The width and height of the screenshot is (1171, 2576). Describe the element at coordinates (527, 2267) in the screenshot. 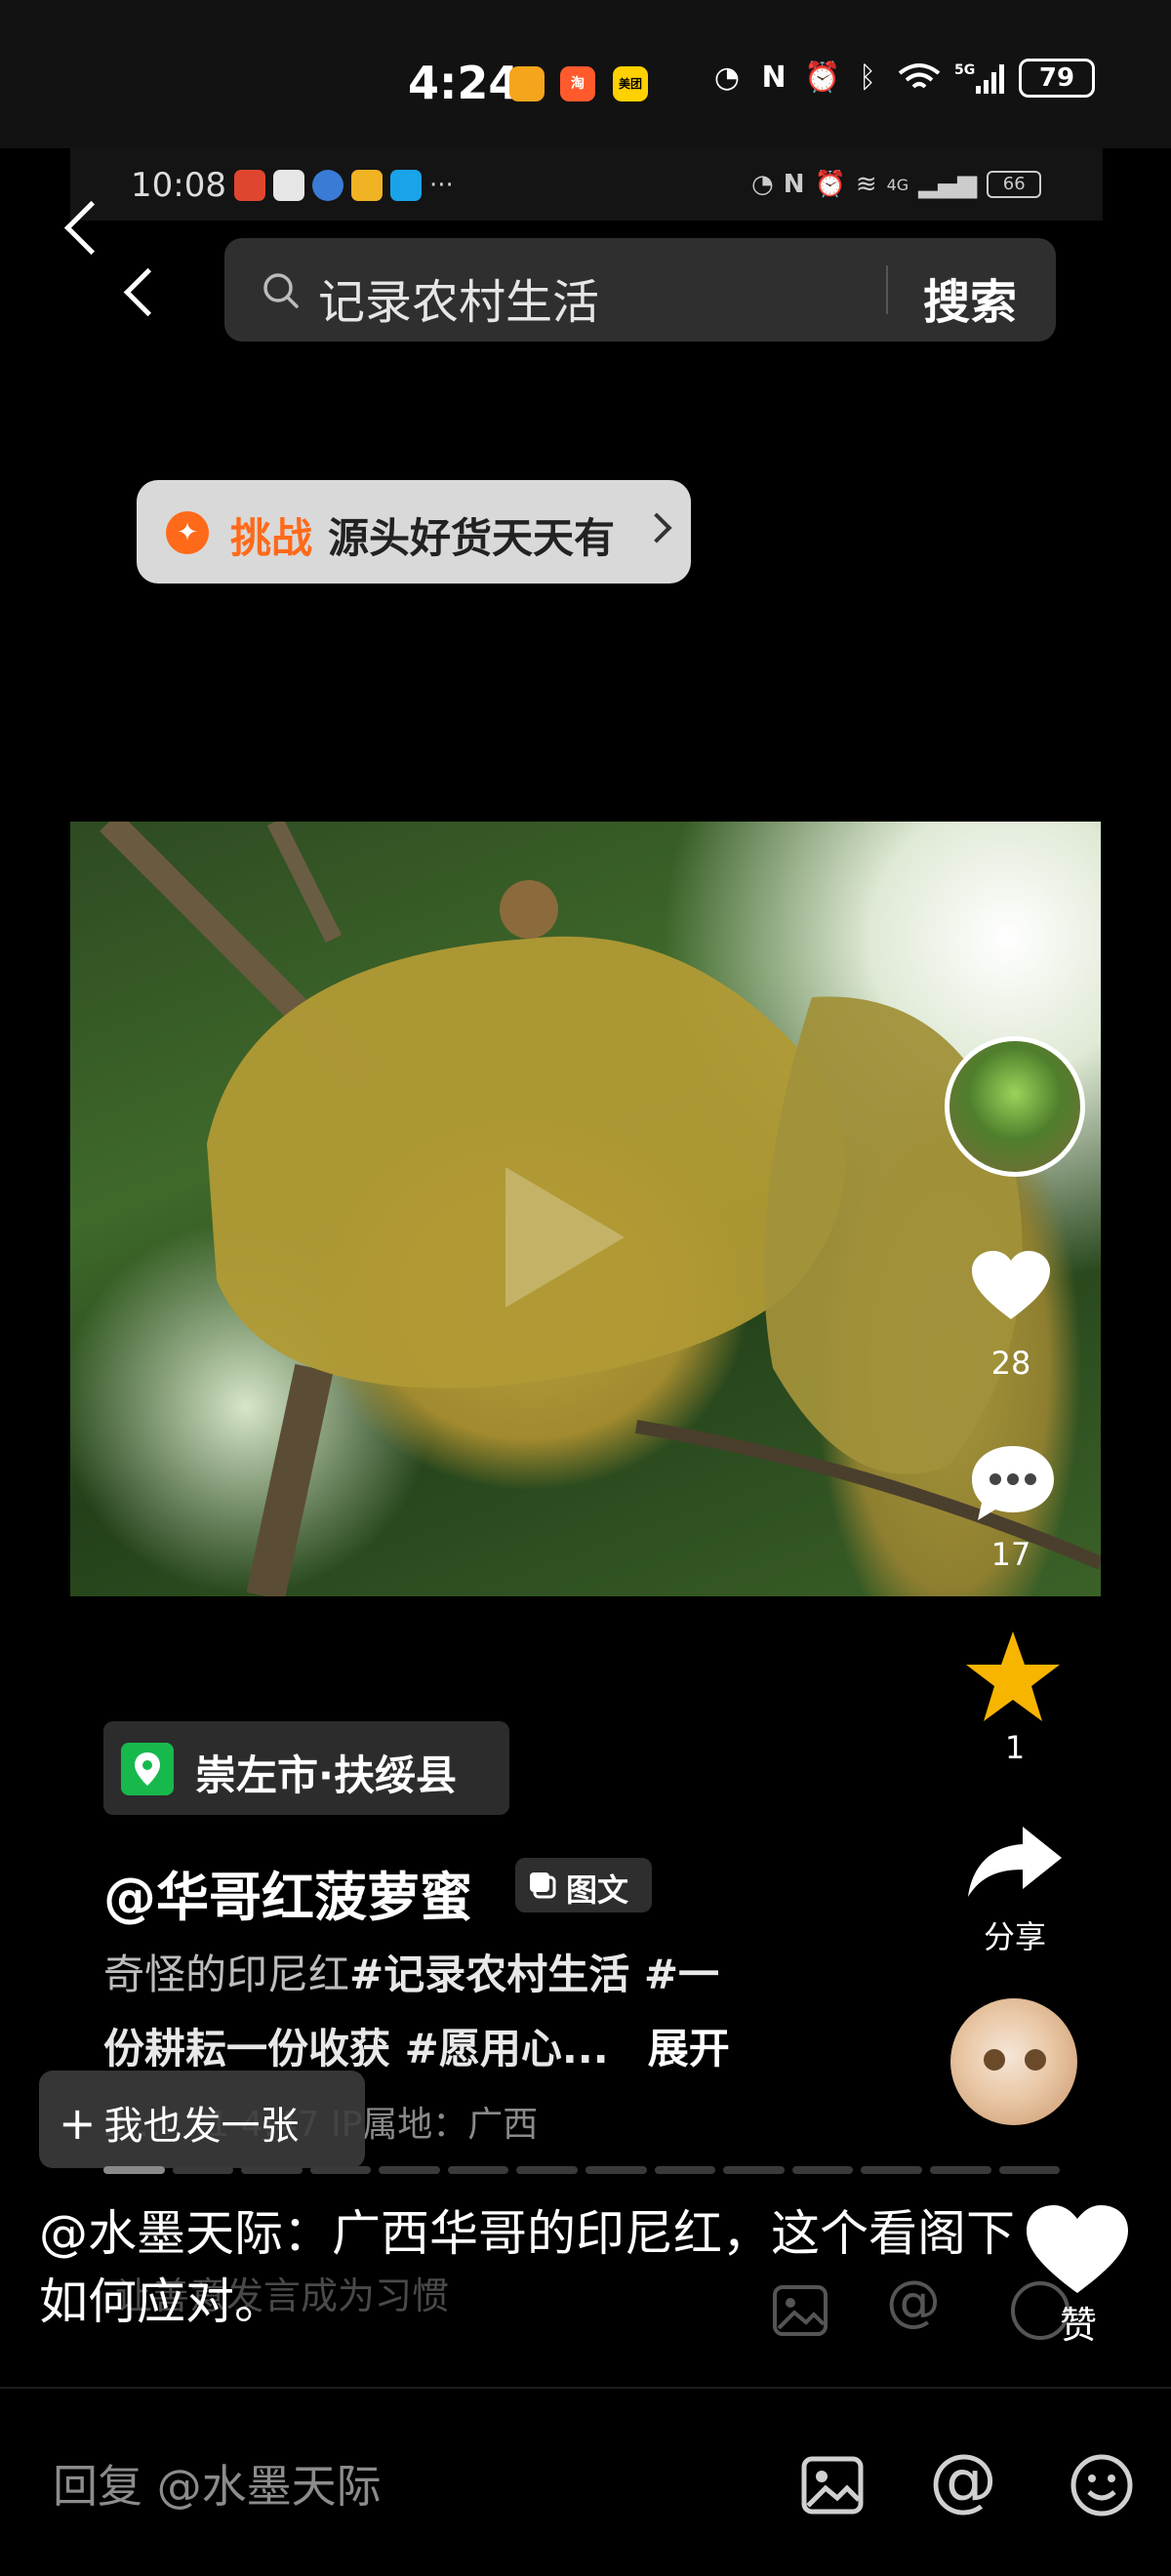

I see `comment-text: @水墨天际：广西华哥的印尼红，这个看阁下如何应对。` at that location.